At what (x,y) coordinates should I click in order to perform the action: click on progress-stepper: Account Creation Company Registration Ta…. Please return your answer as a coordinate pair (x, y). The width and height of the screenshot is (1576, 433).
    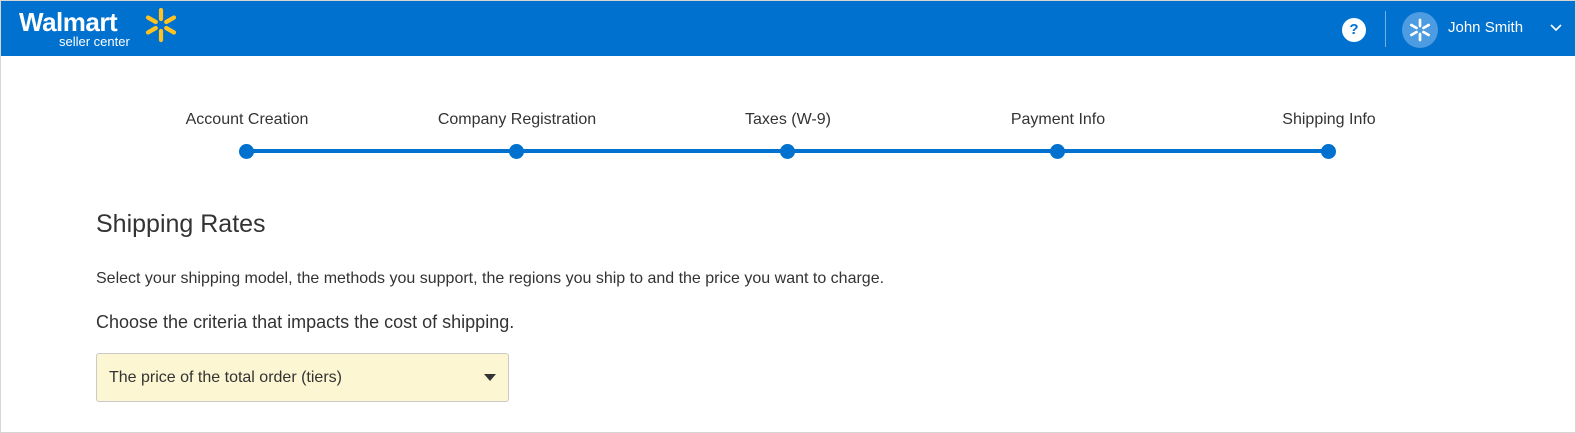
    Looking at the image, I should click on (788, 140).